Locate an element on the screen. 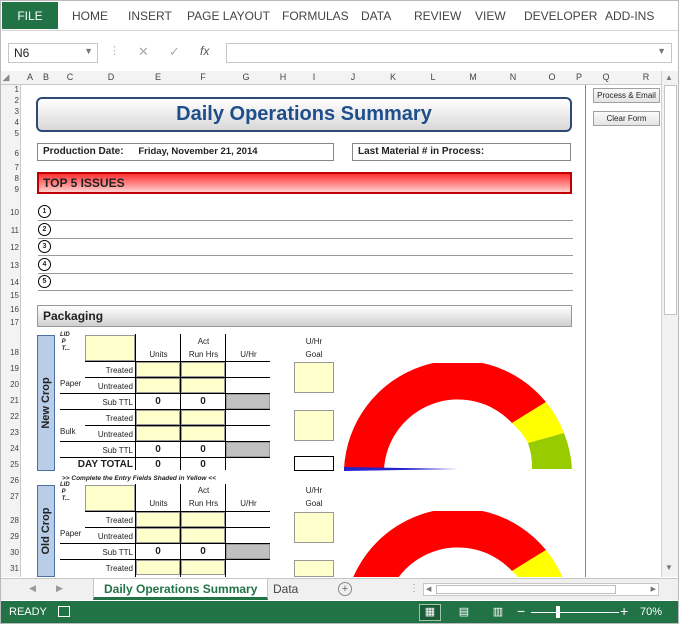 This screenshot has height=624, width=679. page-layout-view-icon: ▤ is located at coordinates (464, 612).